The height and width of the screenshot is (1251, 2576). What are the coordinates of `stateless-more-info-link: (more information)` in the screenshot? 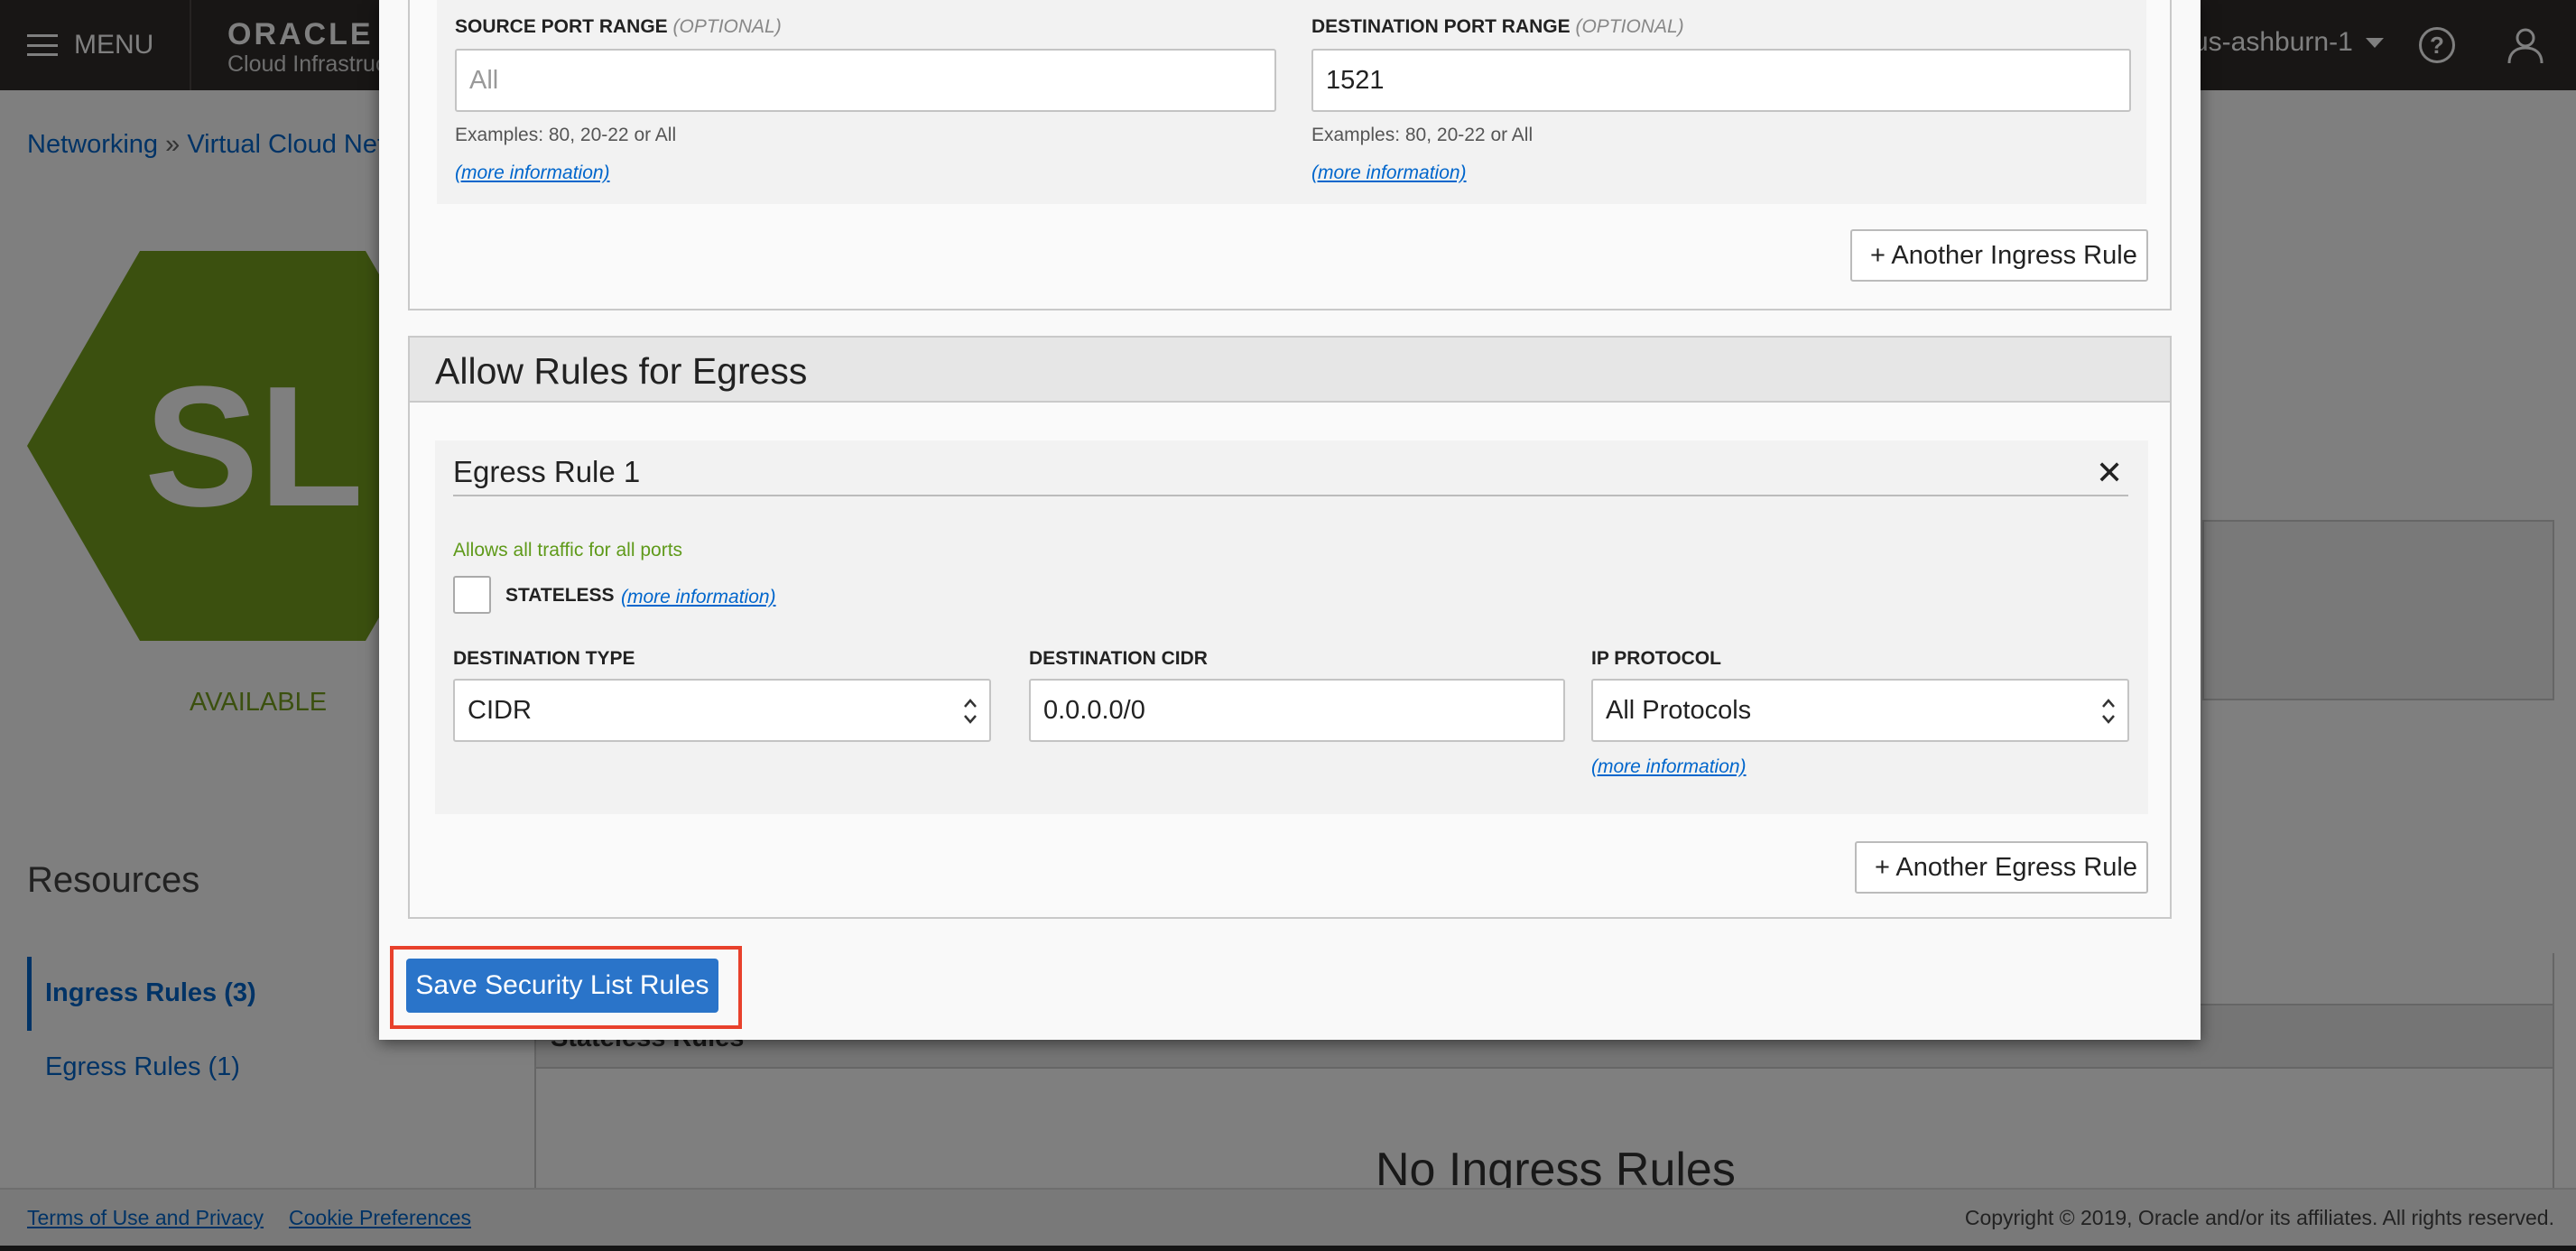 It's located at (698, 597).